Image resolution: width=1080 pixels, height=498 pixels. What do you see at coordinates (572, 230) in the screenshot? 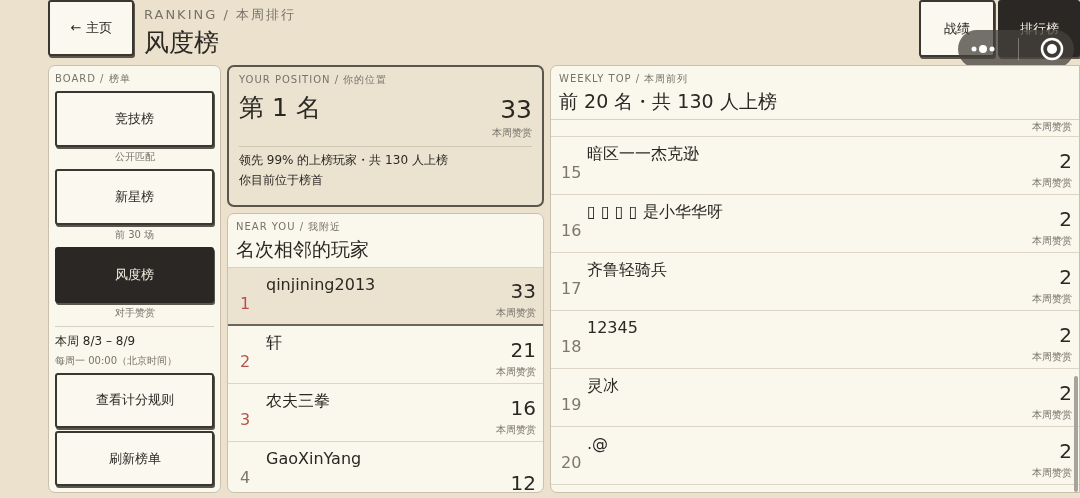
I see `rank-number: 16` at bounding box center [572, 230].